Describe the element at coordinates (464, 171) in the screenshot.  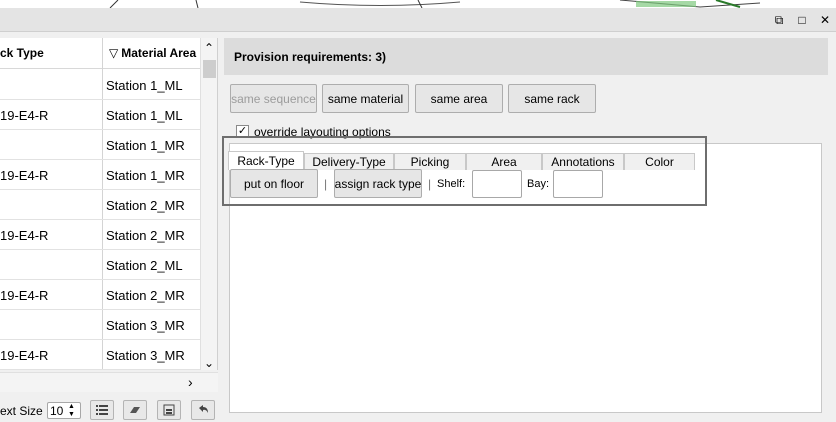
I see `focus-highlight-frame` at that location.